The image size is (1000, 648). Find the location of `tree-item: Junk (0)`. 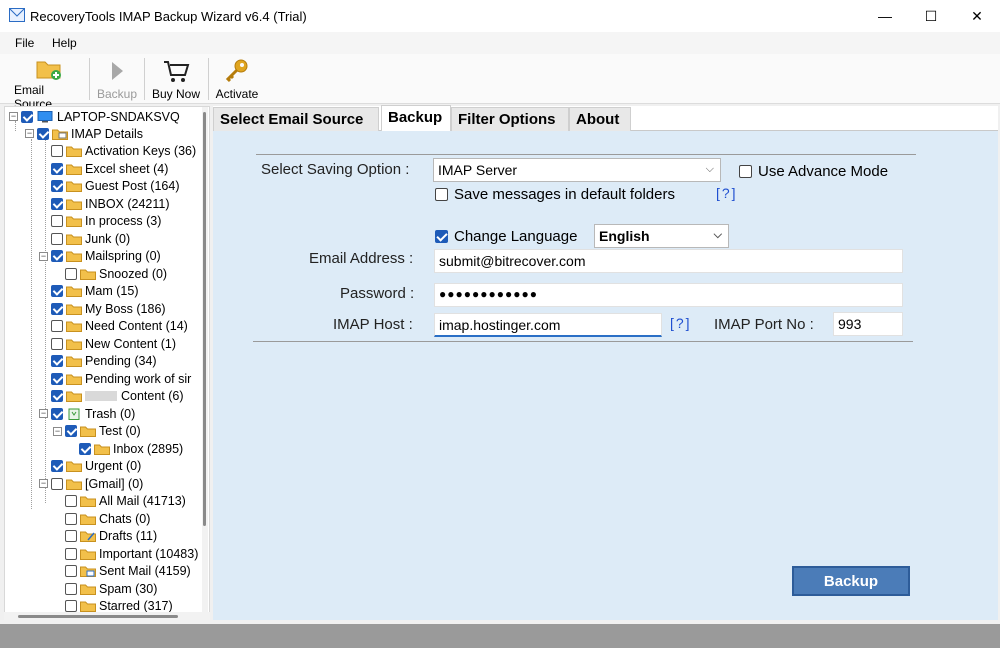

tree-item: Junk (0) is located at coordinates (84, 238).